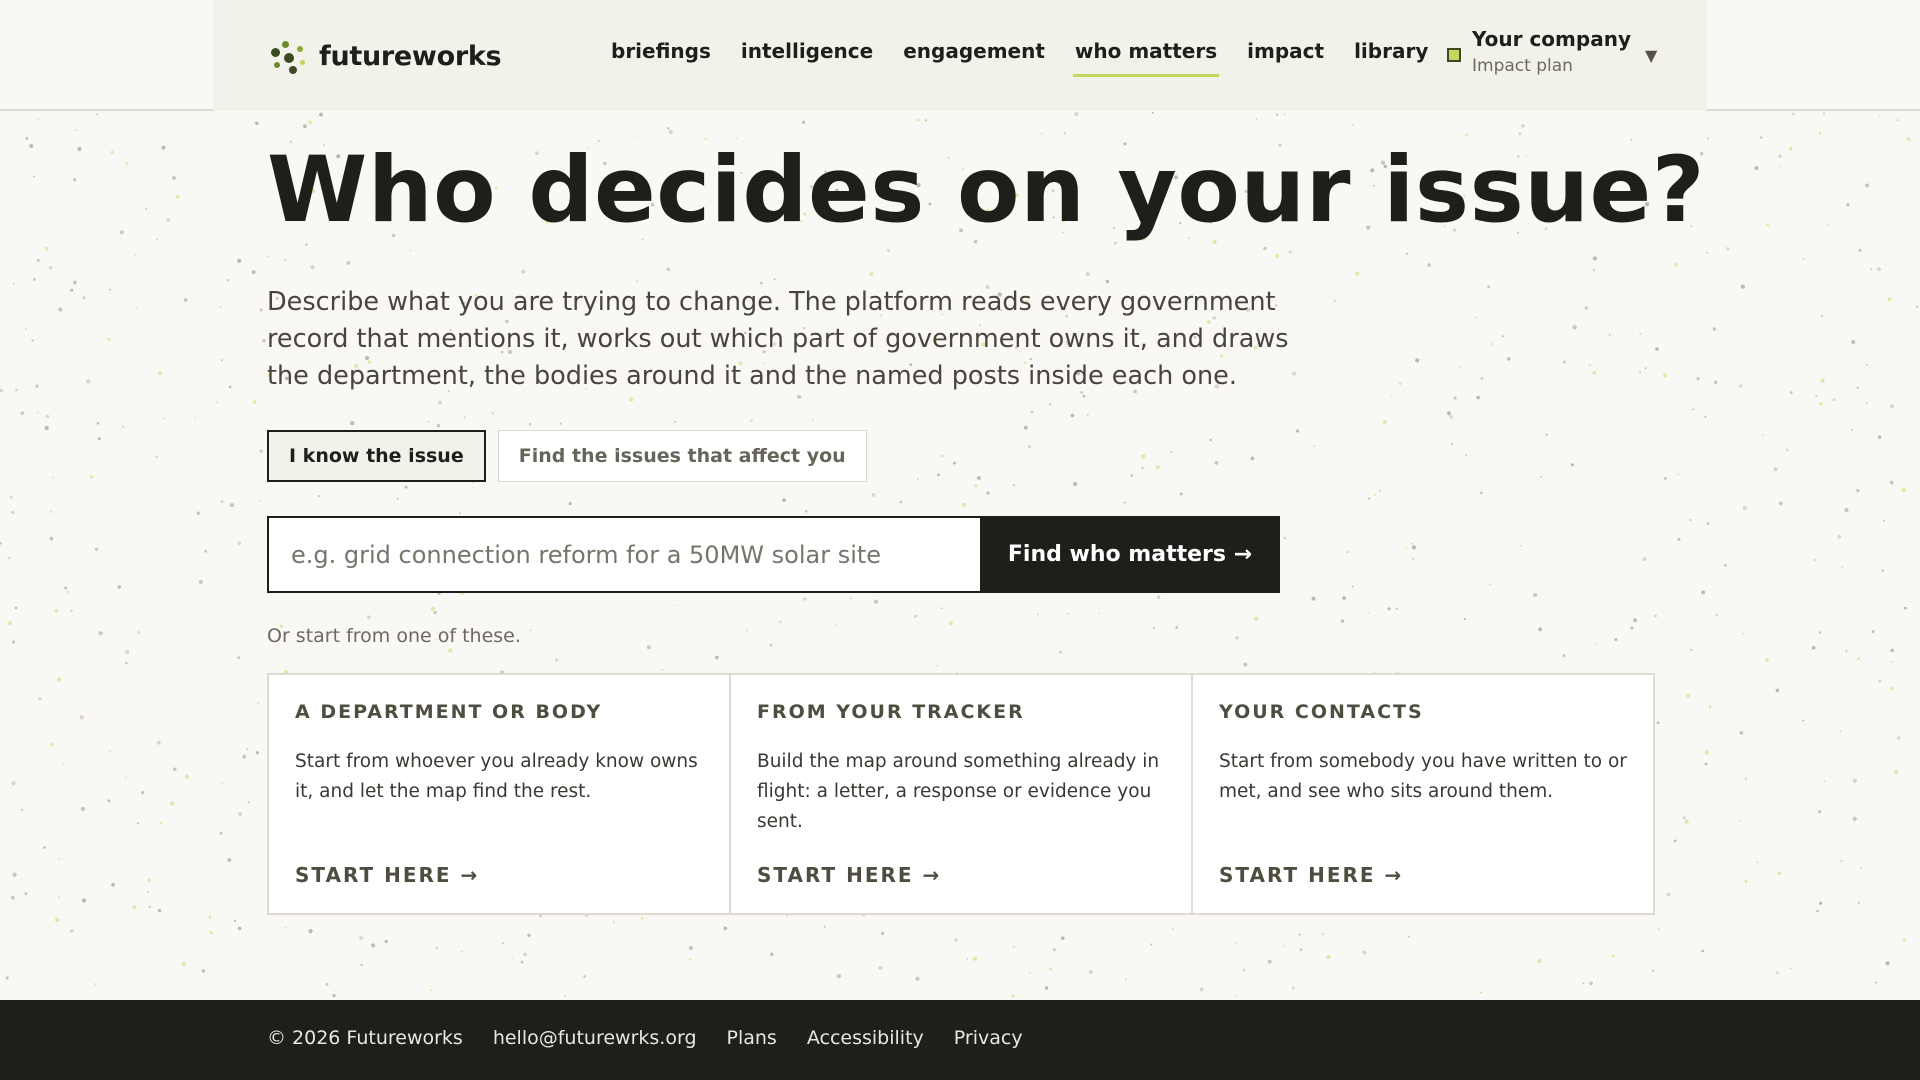 The image size is (1920, 1080). I want to click on nav-who-matters: who matters, so click(1146, 39).